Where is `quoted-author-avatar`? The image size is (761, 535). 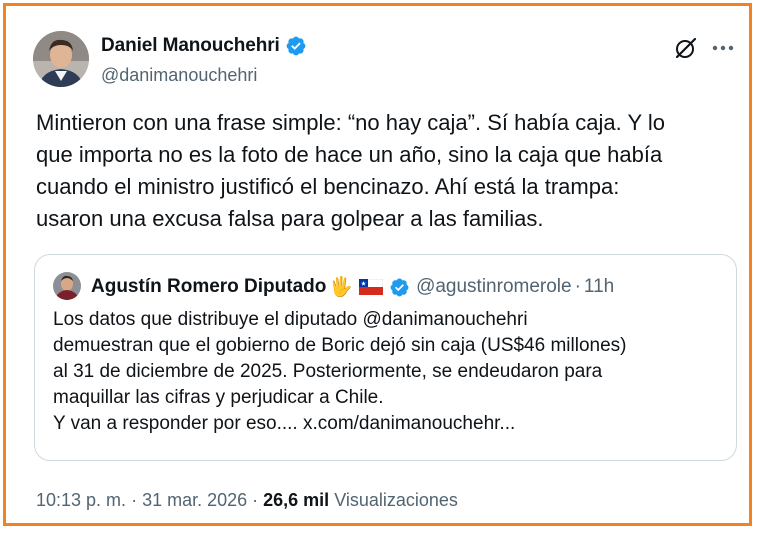
quoted-author-avatar is located at coordinates (67, 286).